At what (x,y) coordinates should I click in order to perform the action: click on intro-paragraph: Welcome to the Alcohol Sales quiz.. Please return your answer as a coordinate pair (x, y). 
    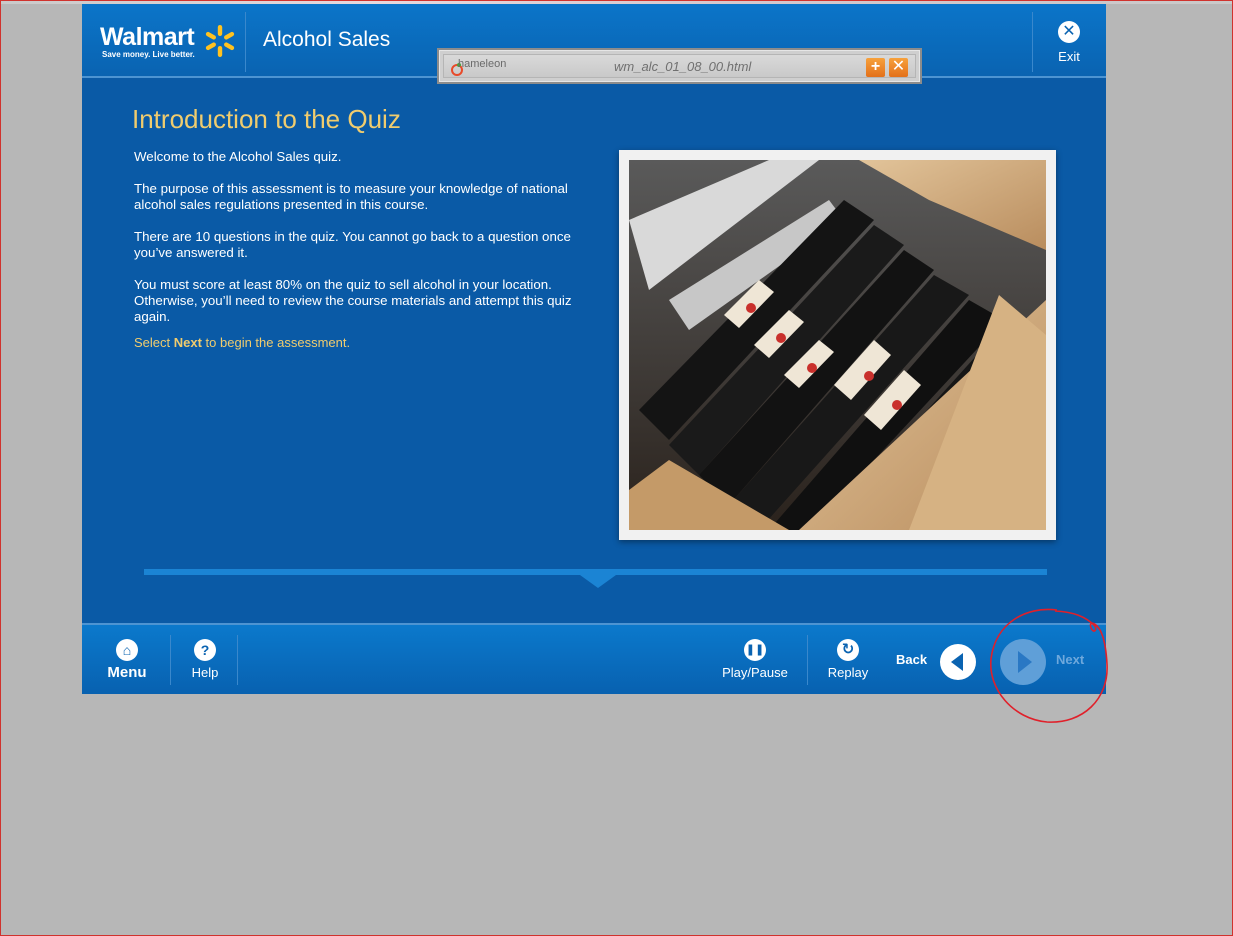
    Looking at the image, I should click on (238, 156).